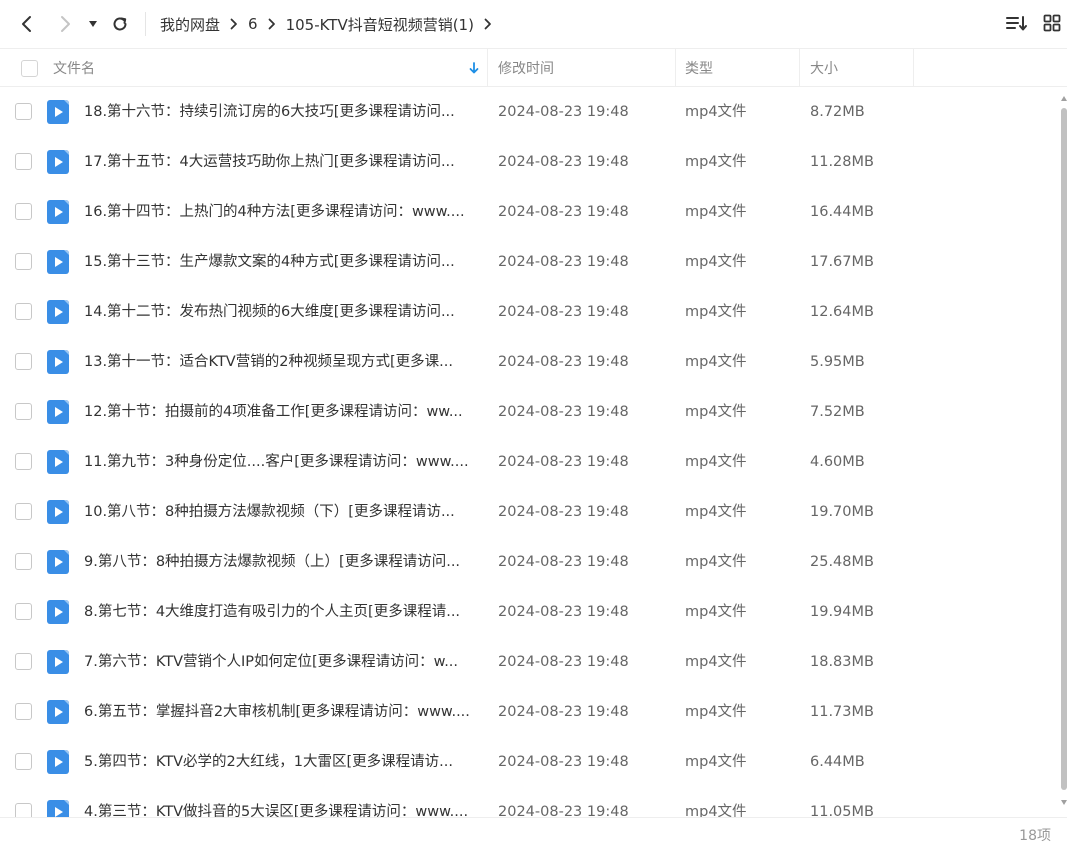 This screenshot has width=1067, height=853. Describe the element at coordinates (837, 112) in the screenshot. I see `file-size: 8.72MB` at that location.